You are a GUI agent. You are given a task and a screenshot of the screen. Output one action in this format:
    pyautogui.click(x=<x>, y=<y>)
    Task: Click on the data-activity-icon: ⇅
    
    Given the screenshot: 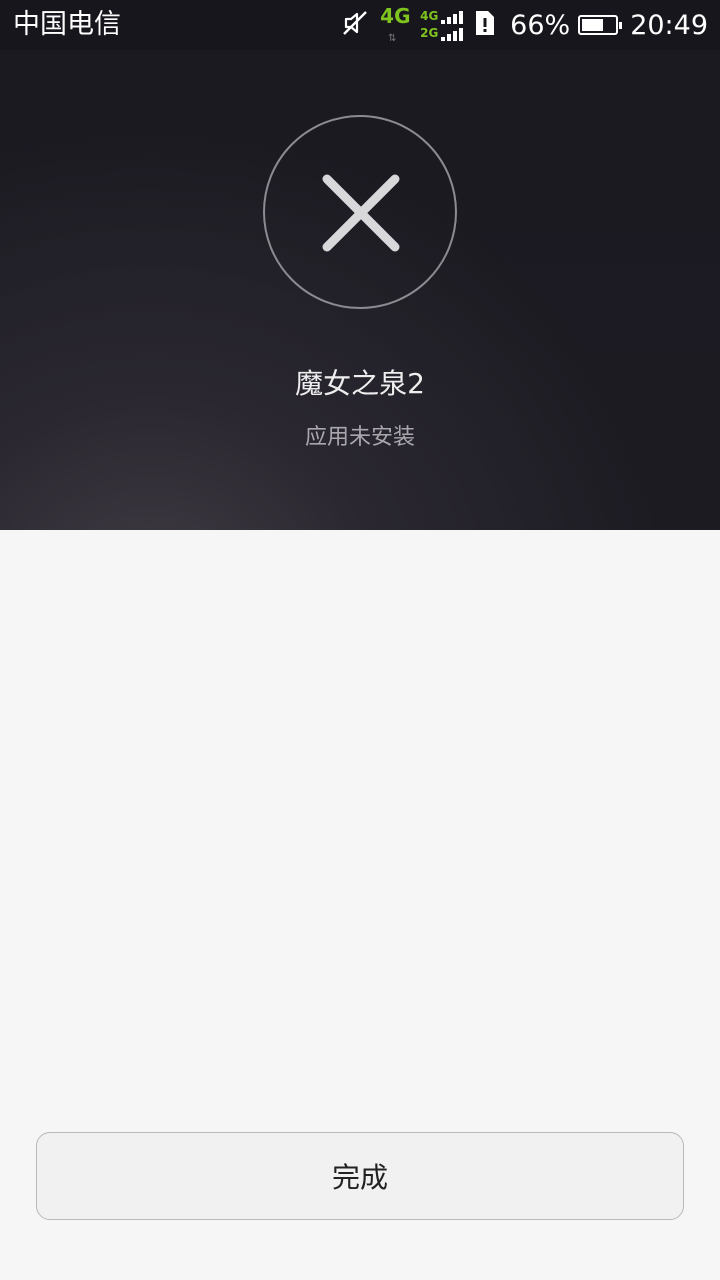 What is the action you would take?
    pyautogui.click(x=393, y=38)
    